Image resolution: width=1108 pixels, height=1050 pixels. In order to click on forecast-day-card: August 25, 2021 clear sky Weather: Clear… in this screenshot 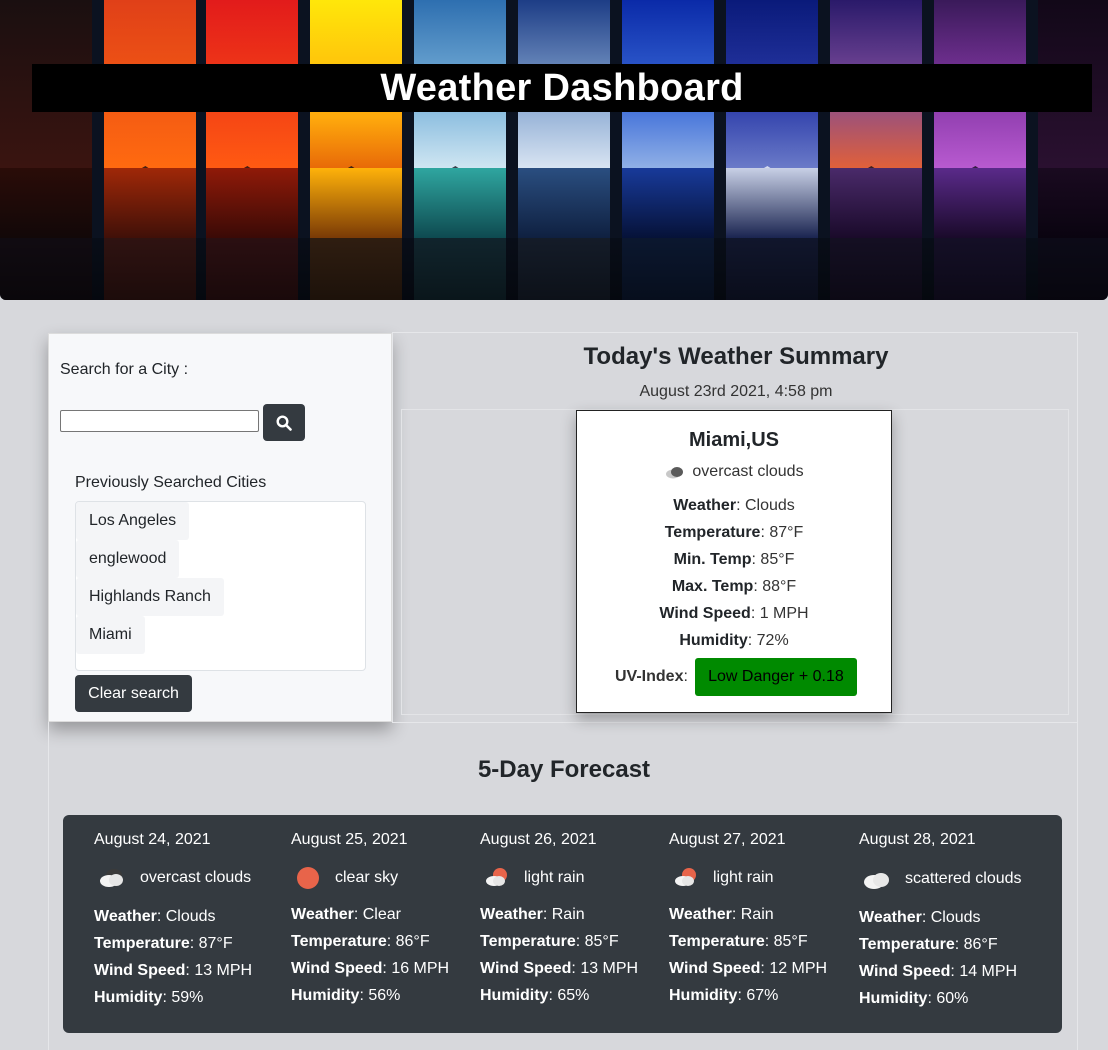, I will do `click(378, 924)`.